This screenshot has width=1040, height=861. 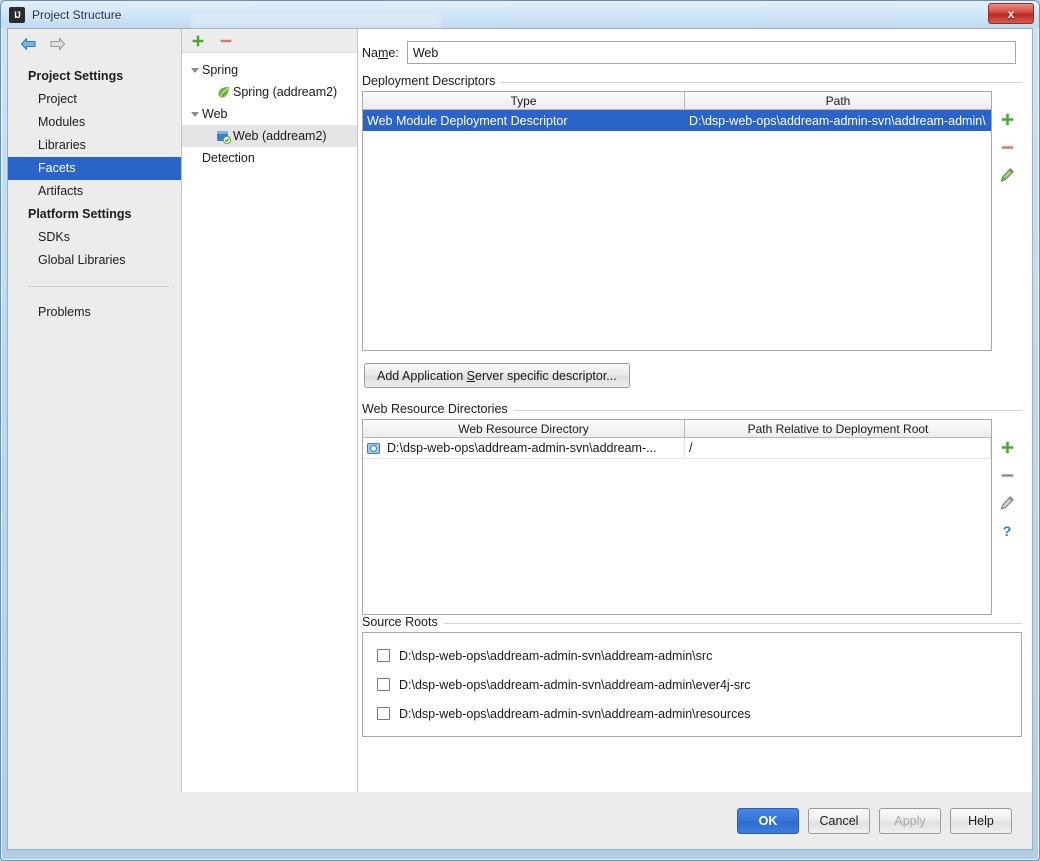 What do you see at coordinates (520, 855) in the screenshot?
I see `window-bottom-edge` at bounding box center [520, 855].